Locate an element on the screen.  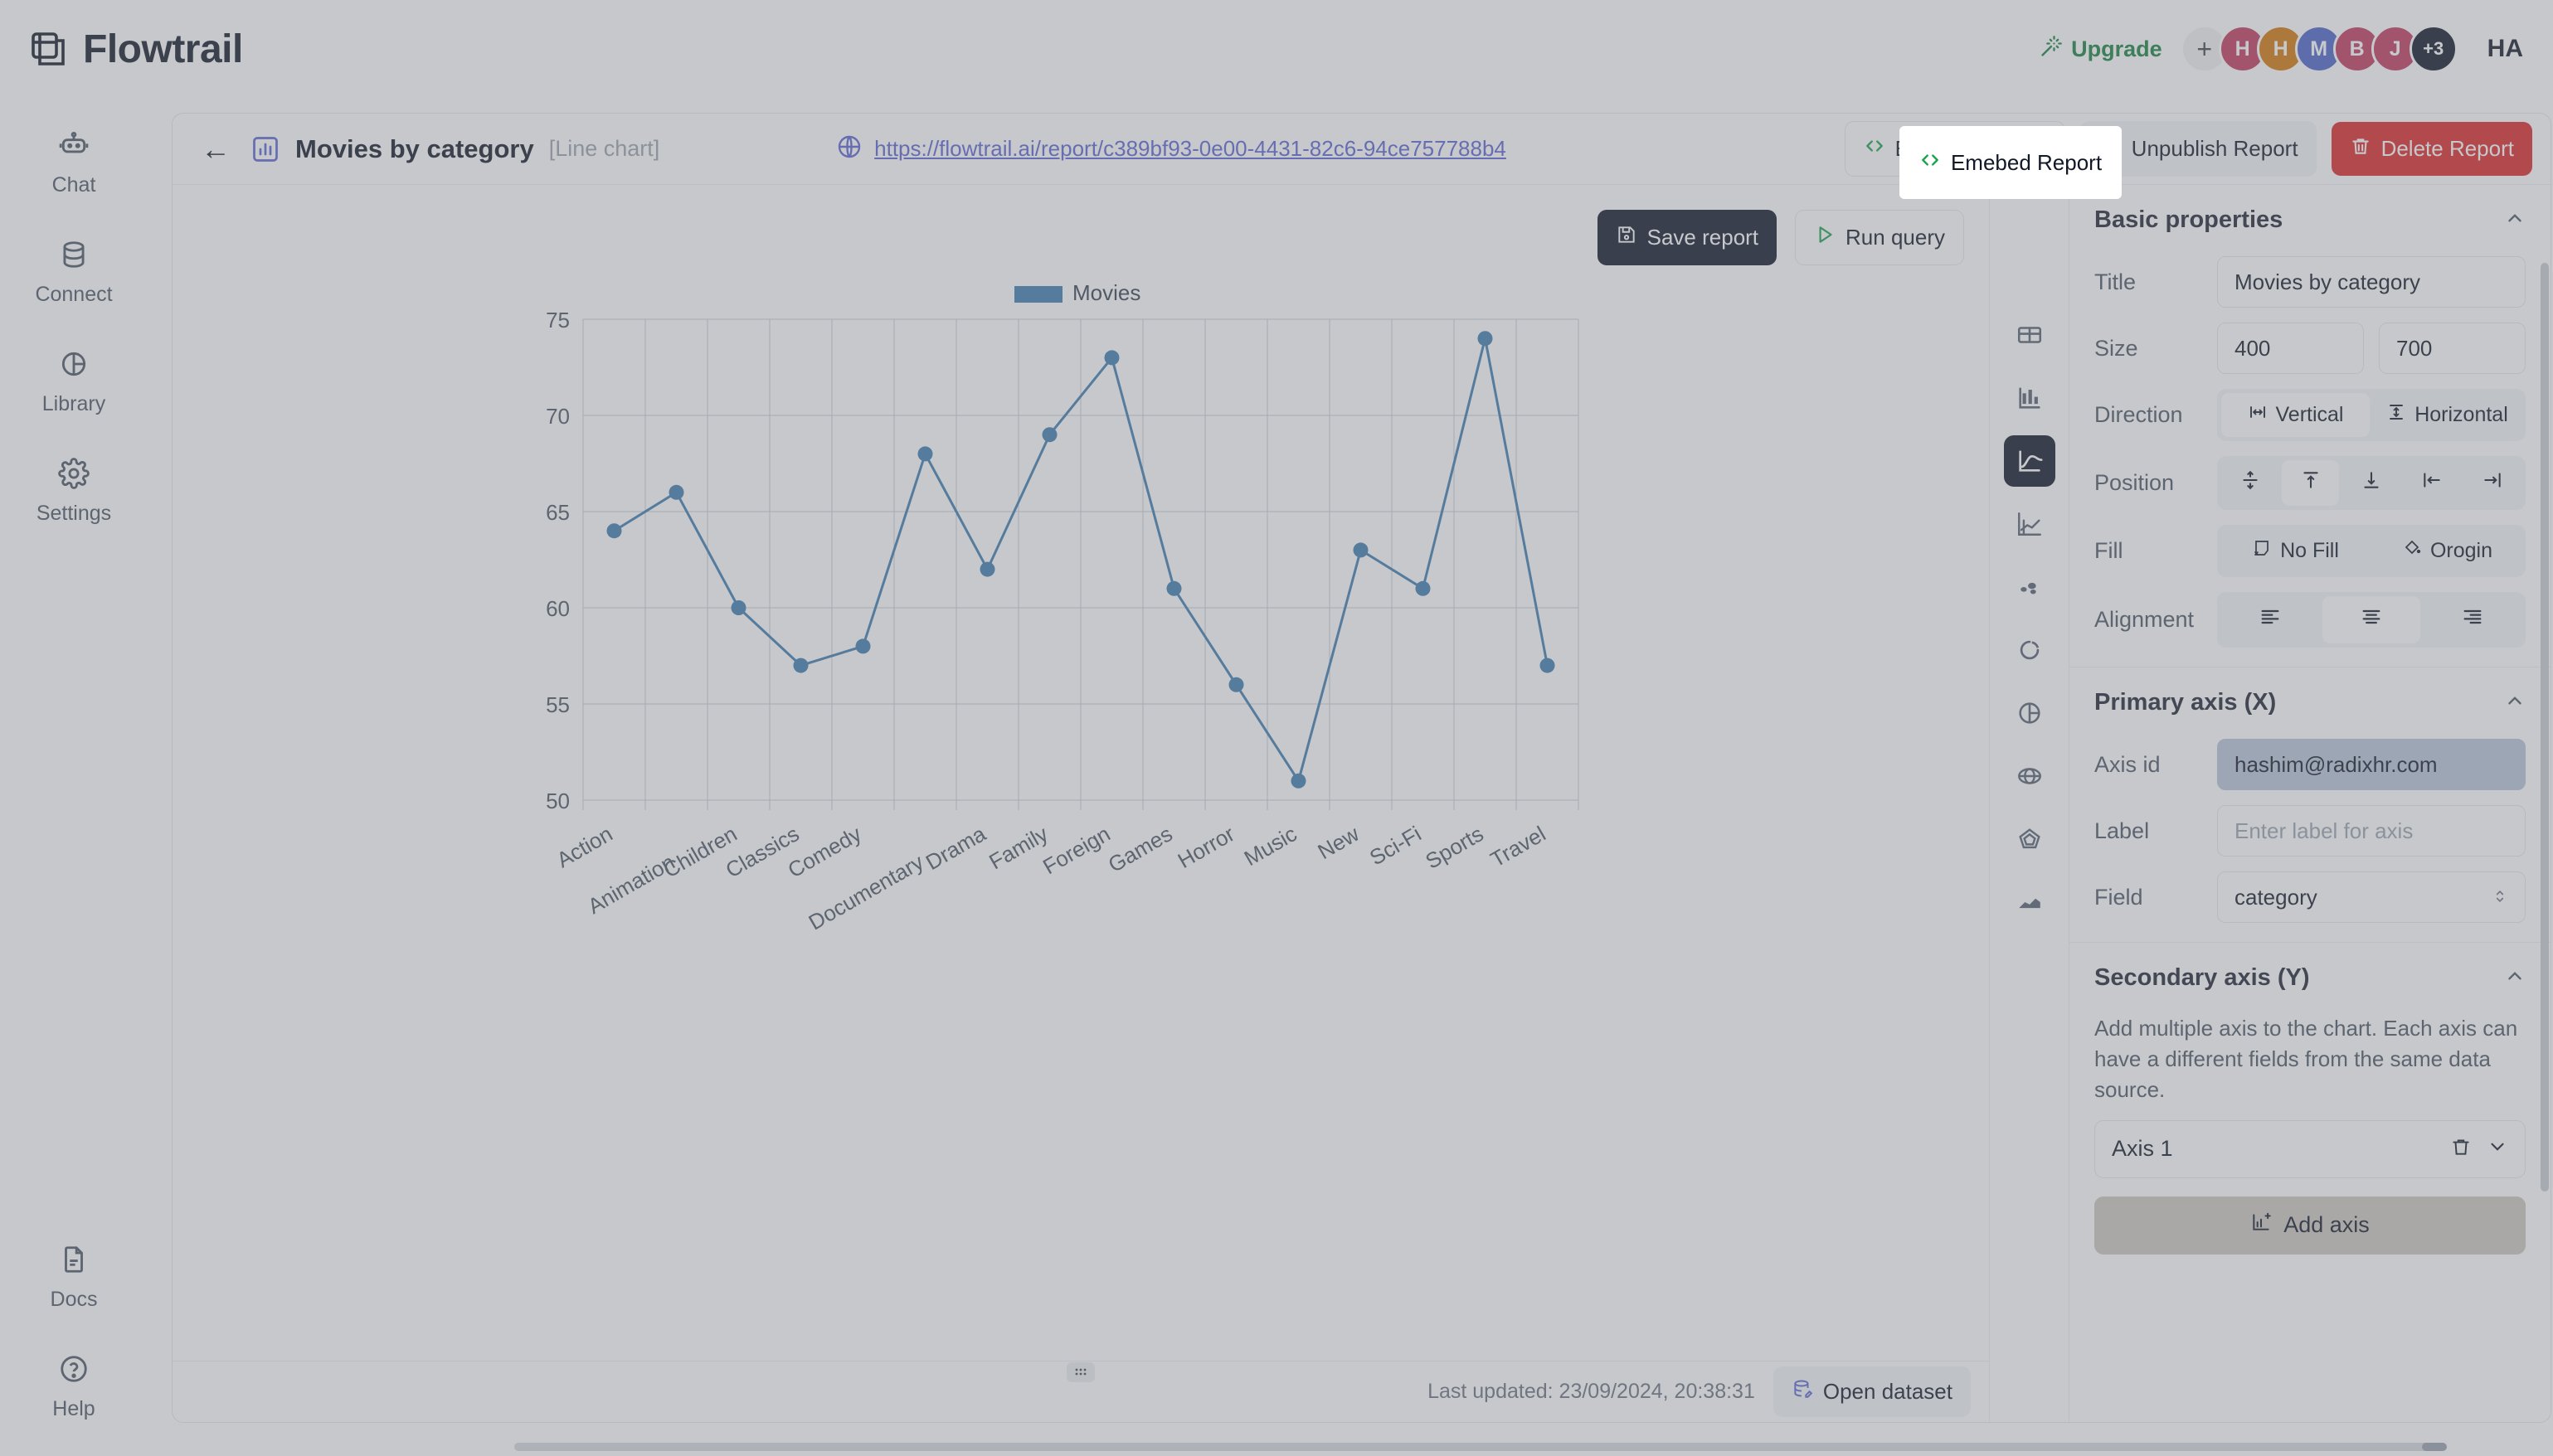
upgrade-button: Upgrade is located at coordinates (2101, 49).